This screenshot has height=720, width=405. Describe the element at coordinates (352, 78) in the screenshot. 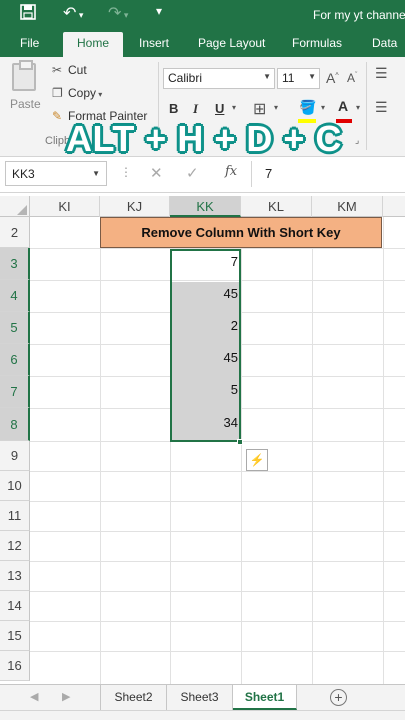

I see `decrease-font-icon: Aˇ` at that location.